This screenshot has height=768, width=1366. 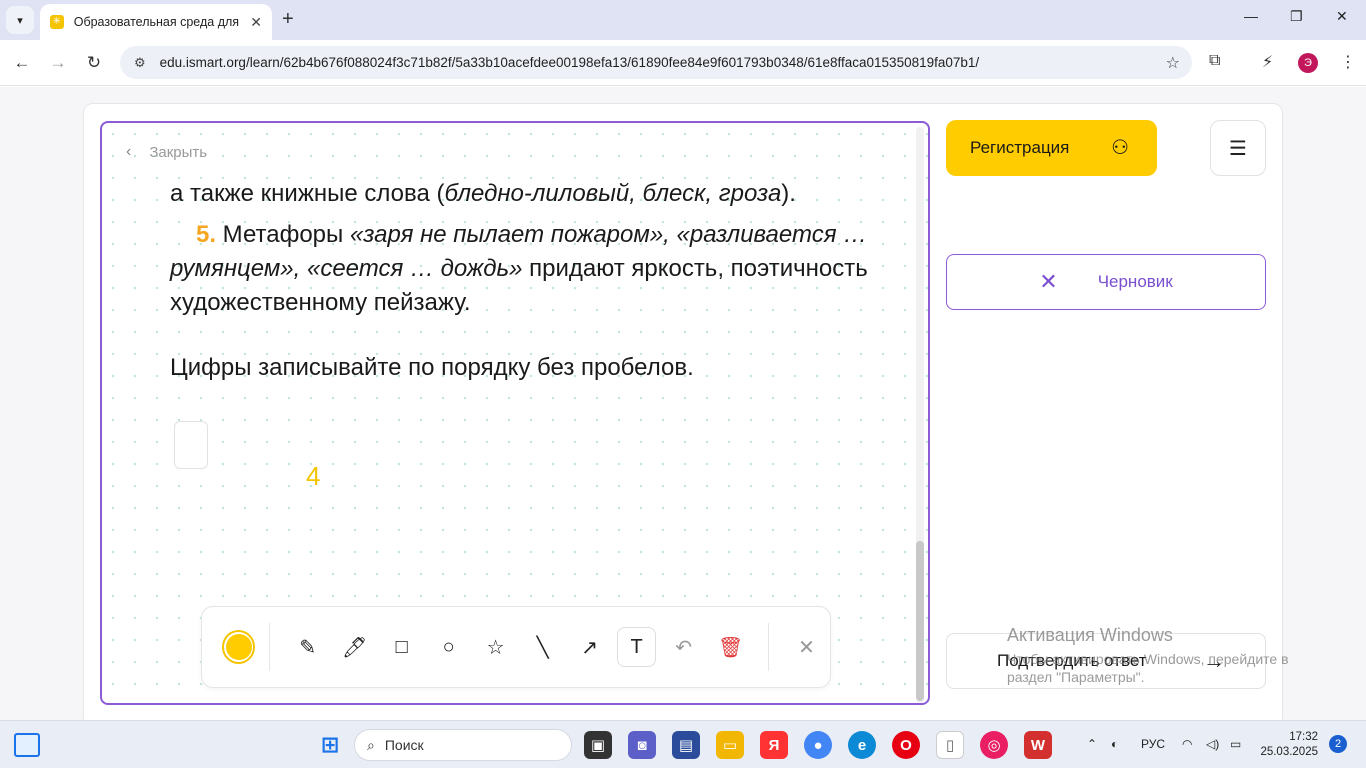 I want to click on draft-label: Черновик, so click(x=1135, y=281).